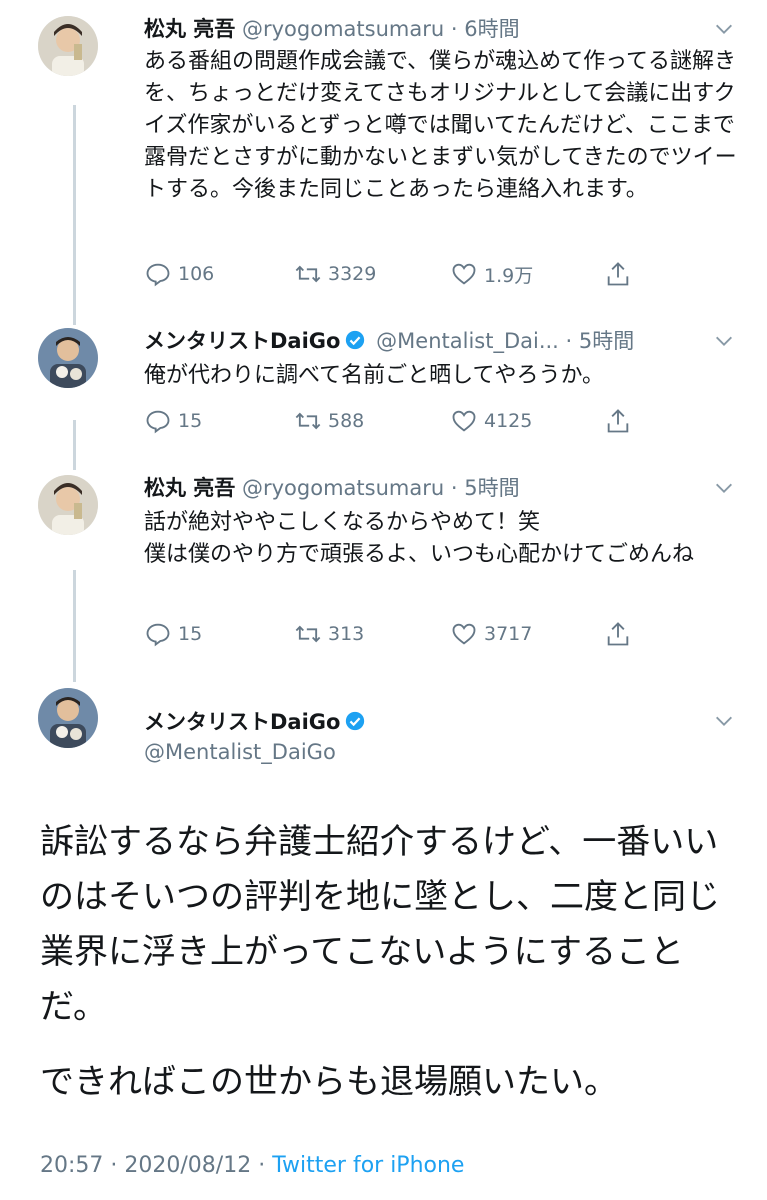  I want to click on main-tweet-text-2: できればこの世からも退場願いたい。, so click(329, 1082).